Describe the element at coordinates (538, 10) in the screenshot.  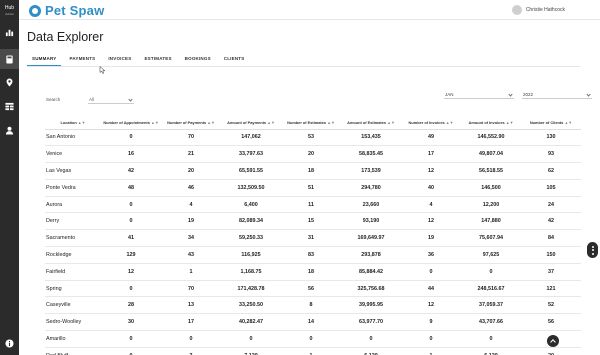
I see `user-menu: Christie Hathcock` at that location.